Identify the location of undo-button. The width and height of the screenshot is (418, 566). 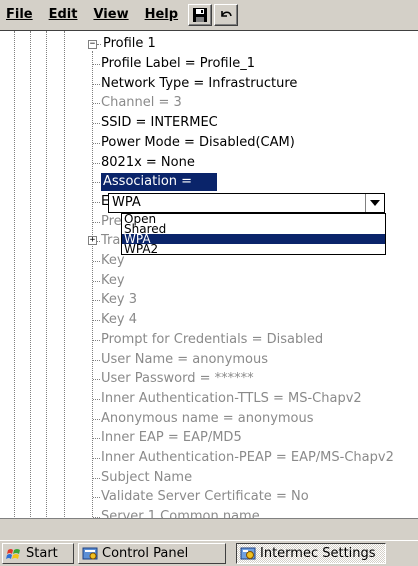
(226, 15).